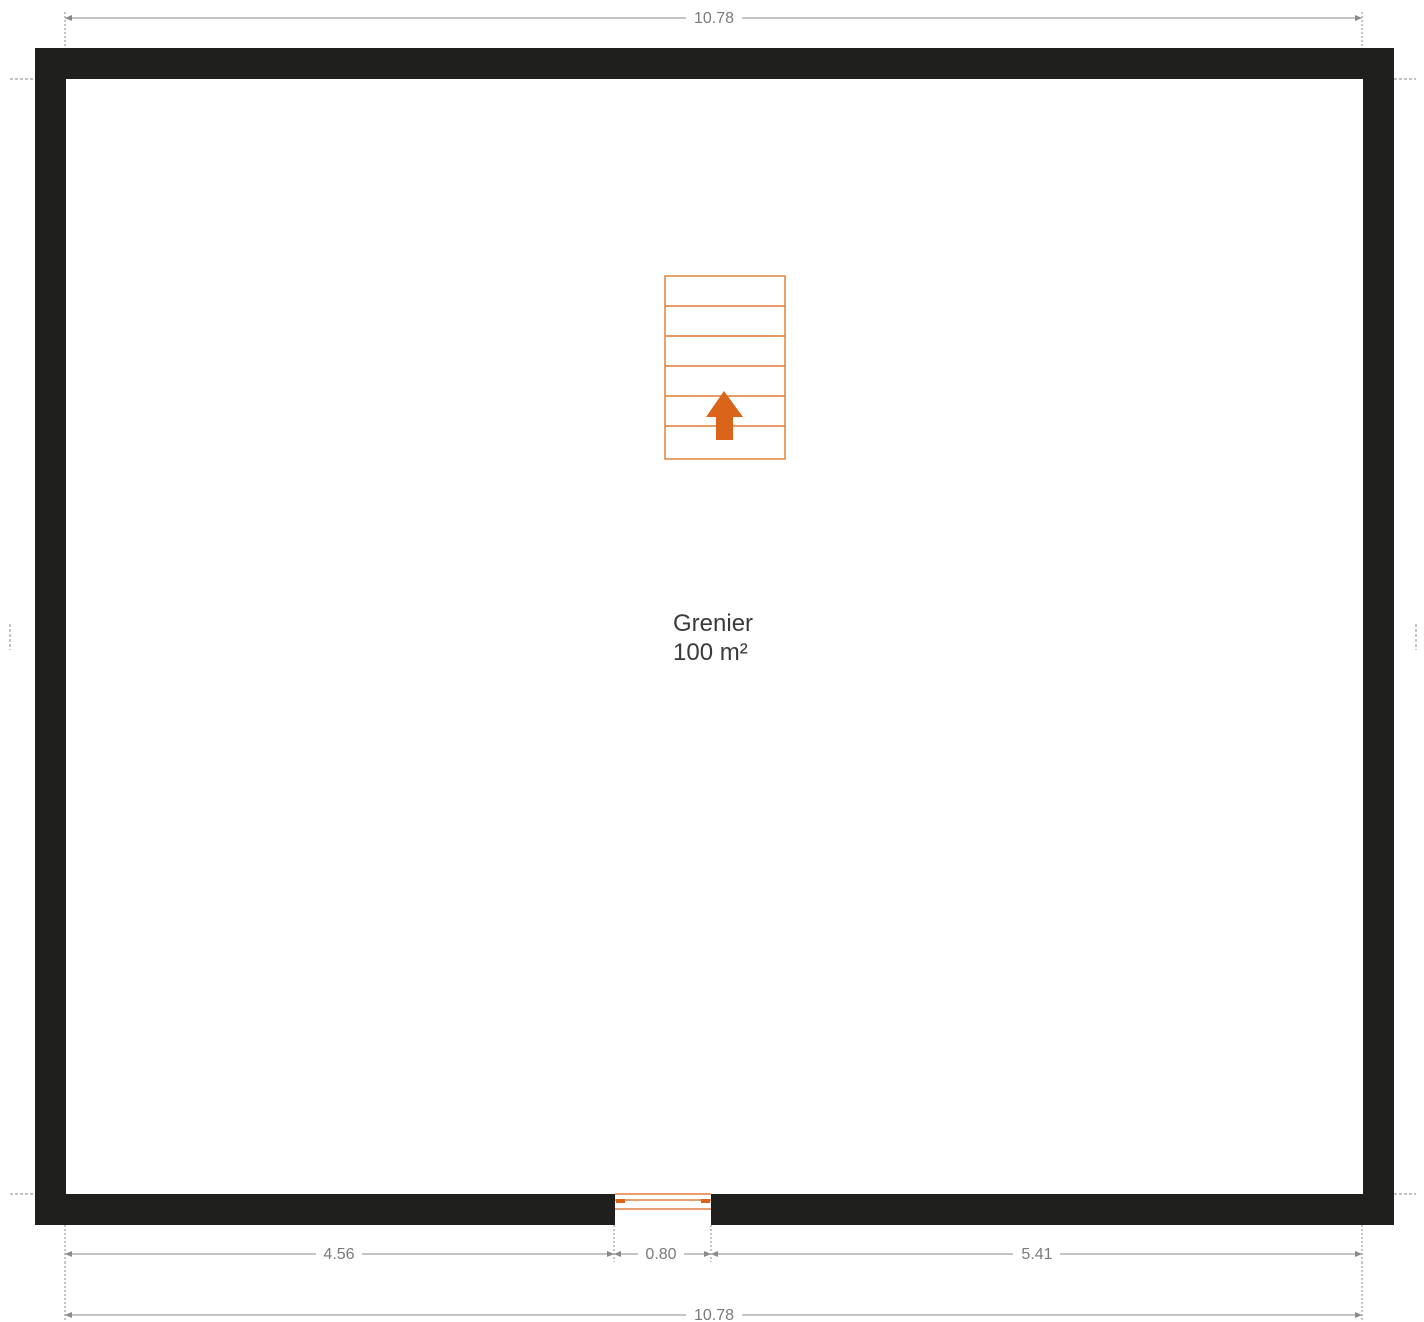  I want to click on dimension-bottom-total-label: 10.78, so click(714, 1314).